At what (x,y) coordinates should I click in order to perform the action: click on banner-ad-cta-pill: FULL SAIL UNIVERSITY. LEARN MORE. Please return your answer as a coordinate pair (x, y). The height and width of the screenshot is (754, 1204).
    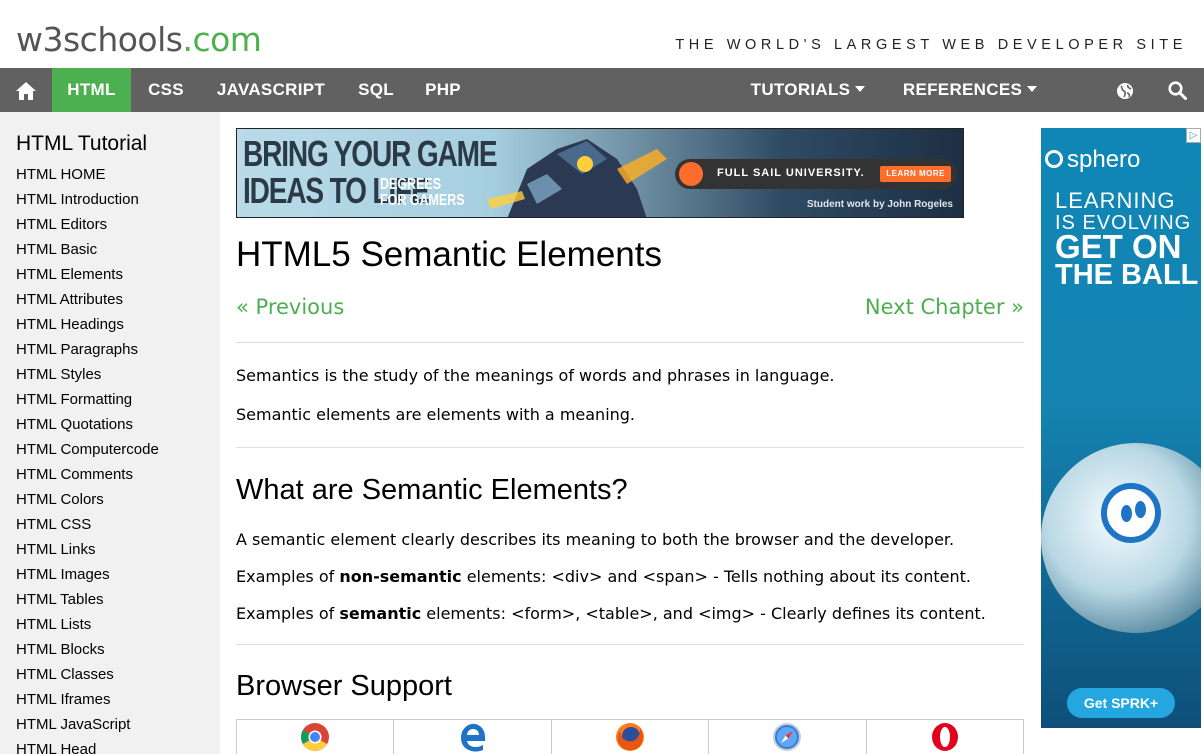
    Looking at the image, I should click on (816, 174).